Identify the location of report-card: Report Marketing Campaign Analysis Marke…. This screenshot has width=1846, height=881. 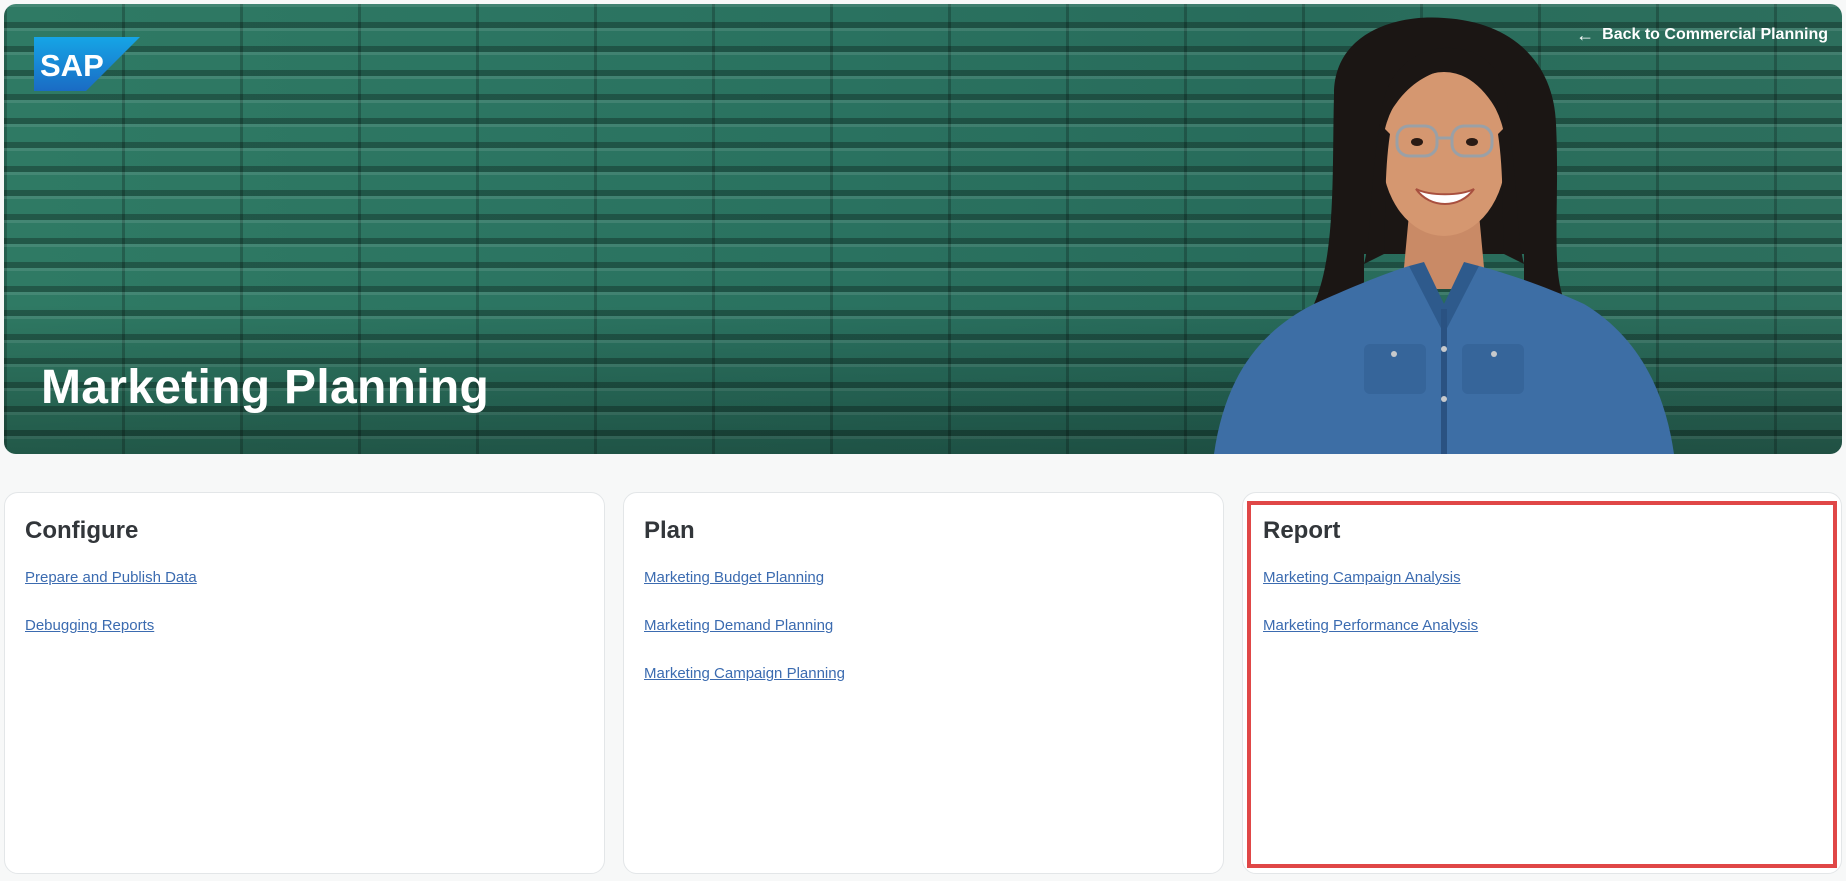
(1542, 683).